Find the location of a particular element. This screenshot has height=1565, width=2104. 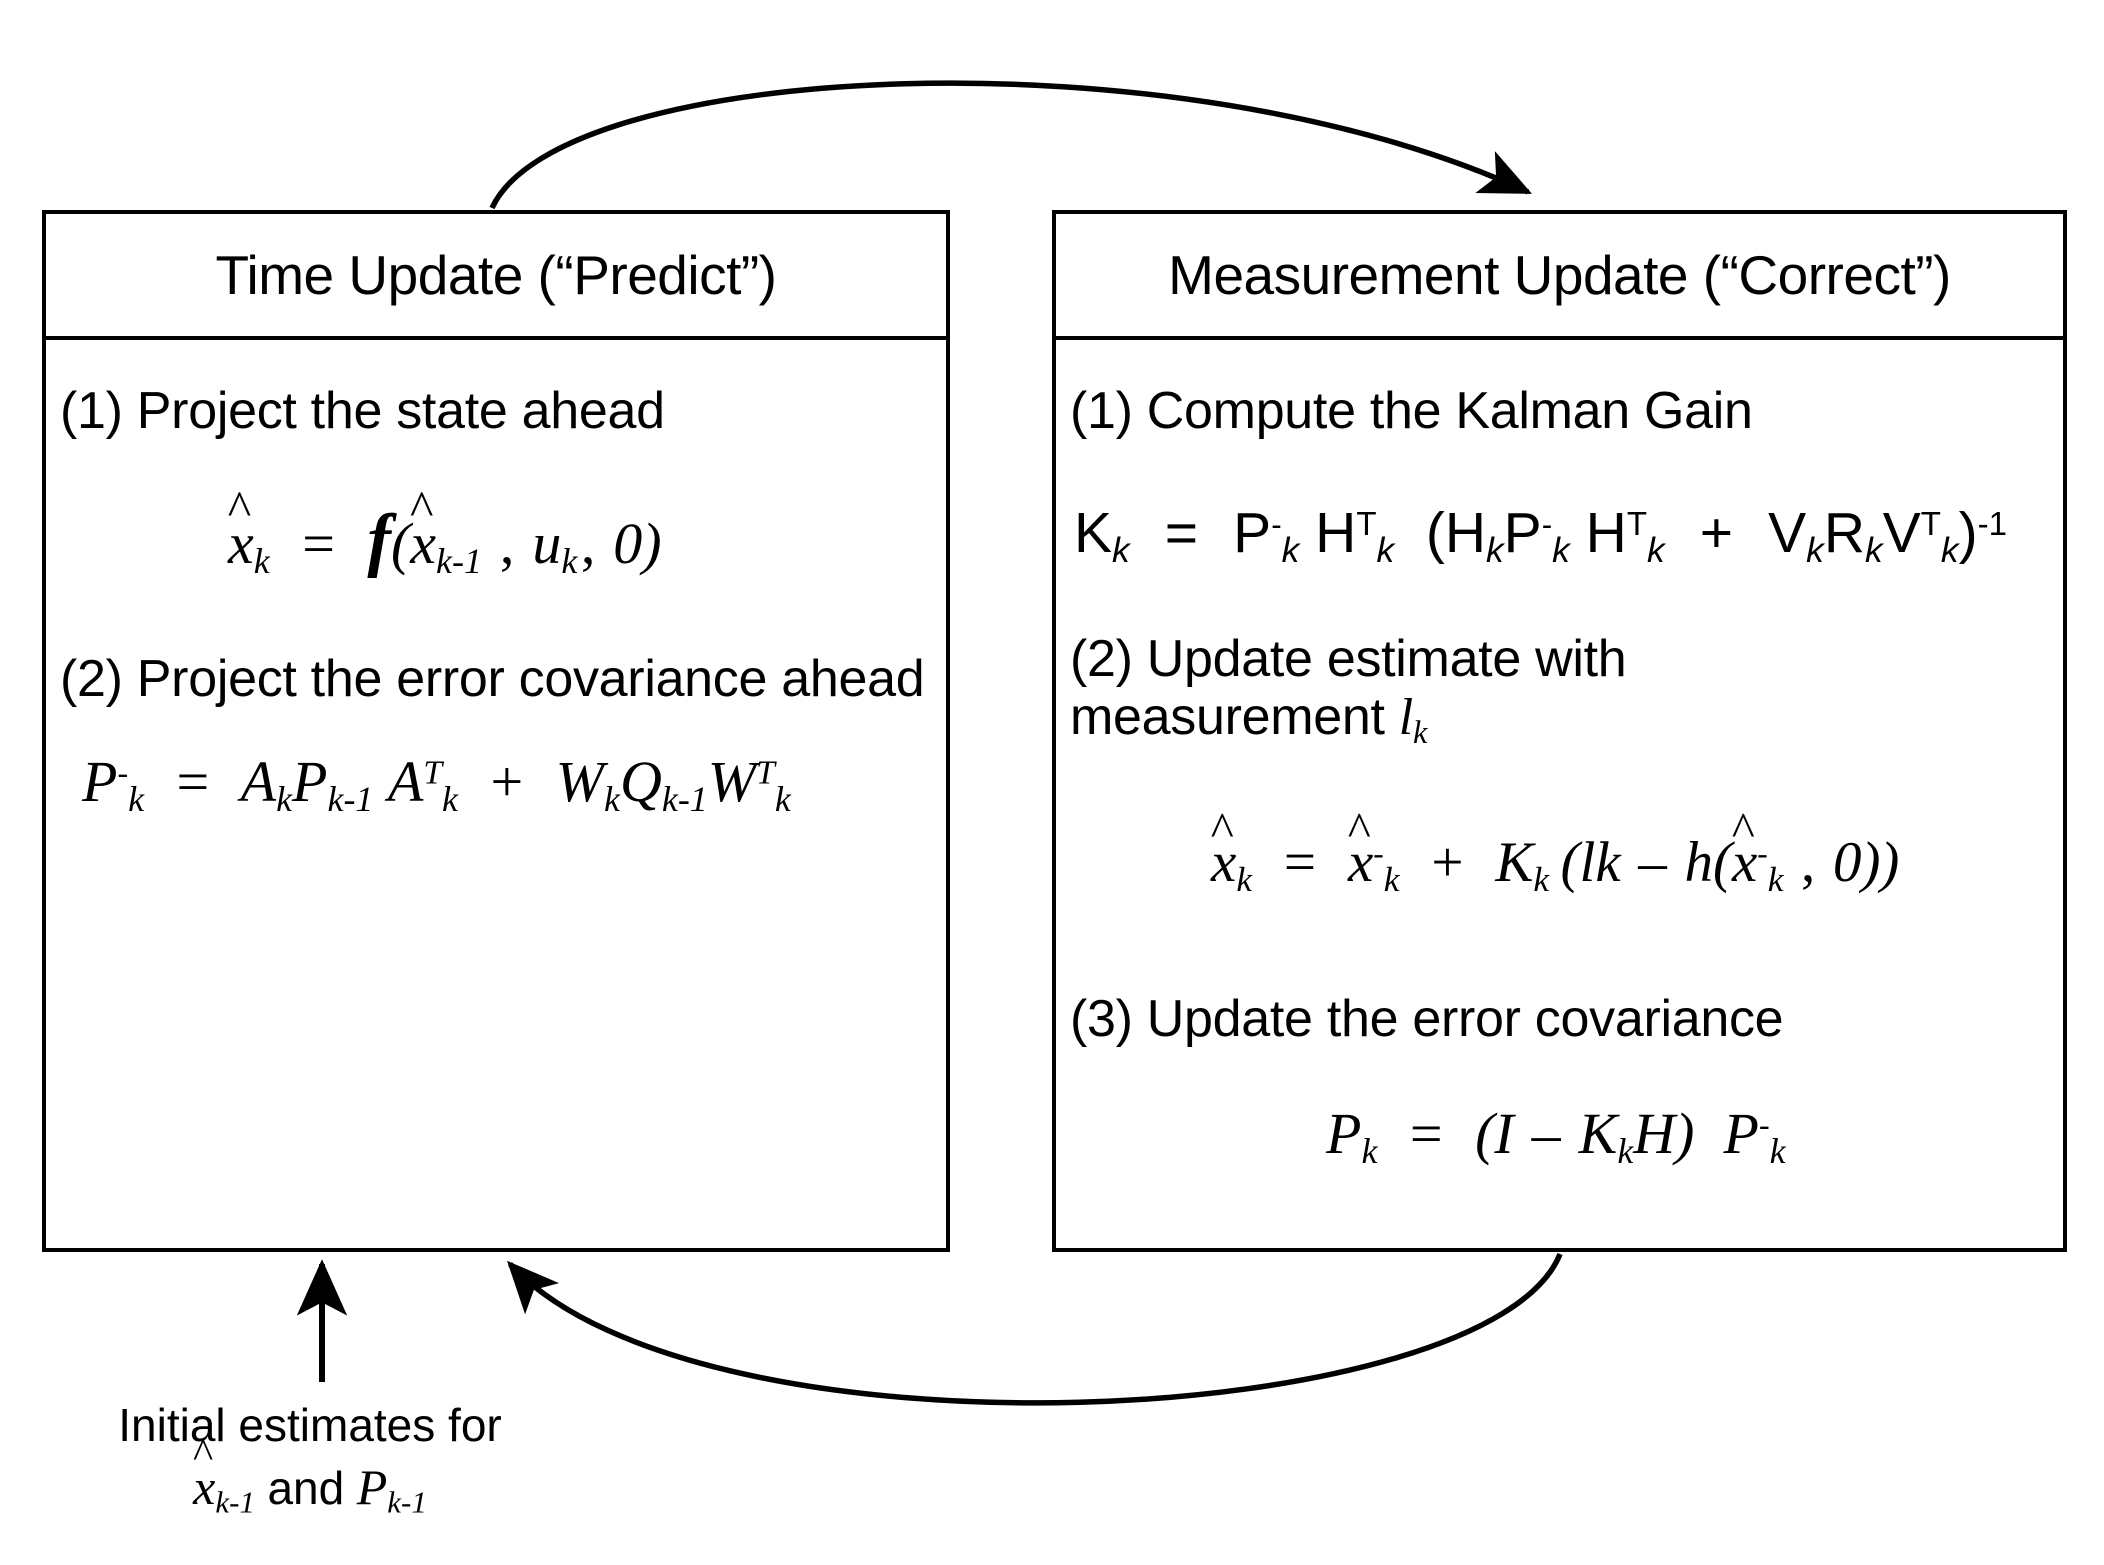

correct-equation-1: Kk = P-k HTk (HkP-k HTk + VkRkVTk)-1 is located at coordinates (1540, 535).